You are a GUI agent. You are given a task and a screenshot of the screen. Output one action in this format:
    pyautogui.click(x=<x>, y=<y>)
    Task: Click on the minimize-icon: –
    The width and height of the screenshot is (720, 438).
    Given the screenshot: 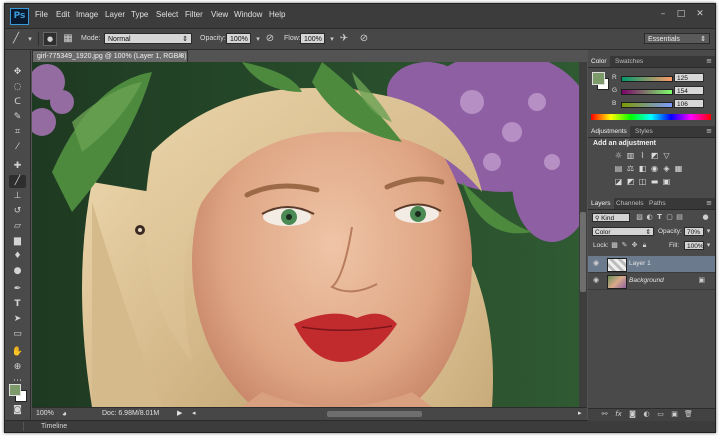 What is the action you would take?
    pyautogui.click(x=663, y=14)
    